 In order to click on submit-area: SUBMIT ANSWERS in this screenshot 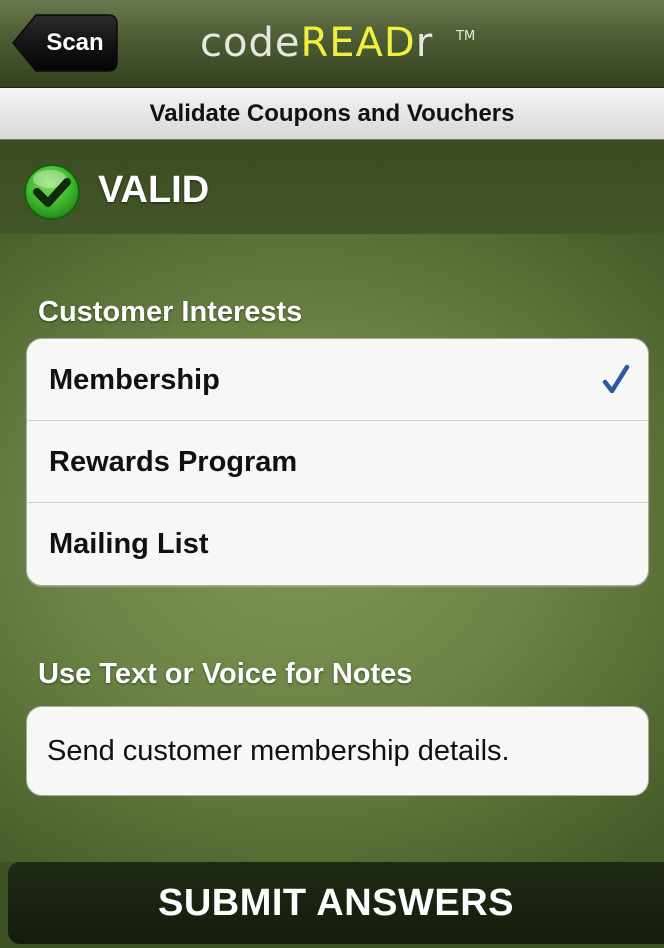, I will do `click(332, 905)`.